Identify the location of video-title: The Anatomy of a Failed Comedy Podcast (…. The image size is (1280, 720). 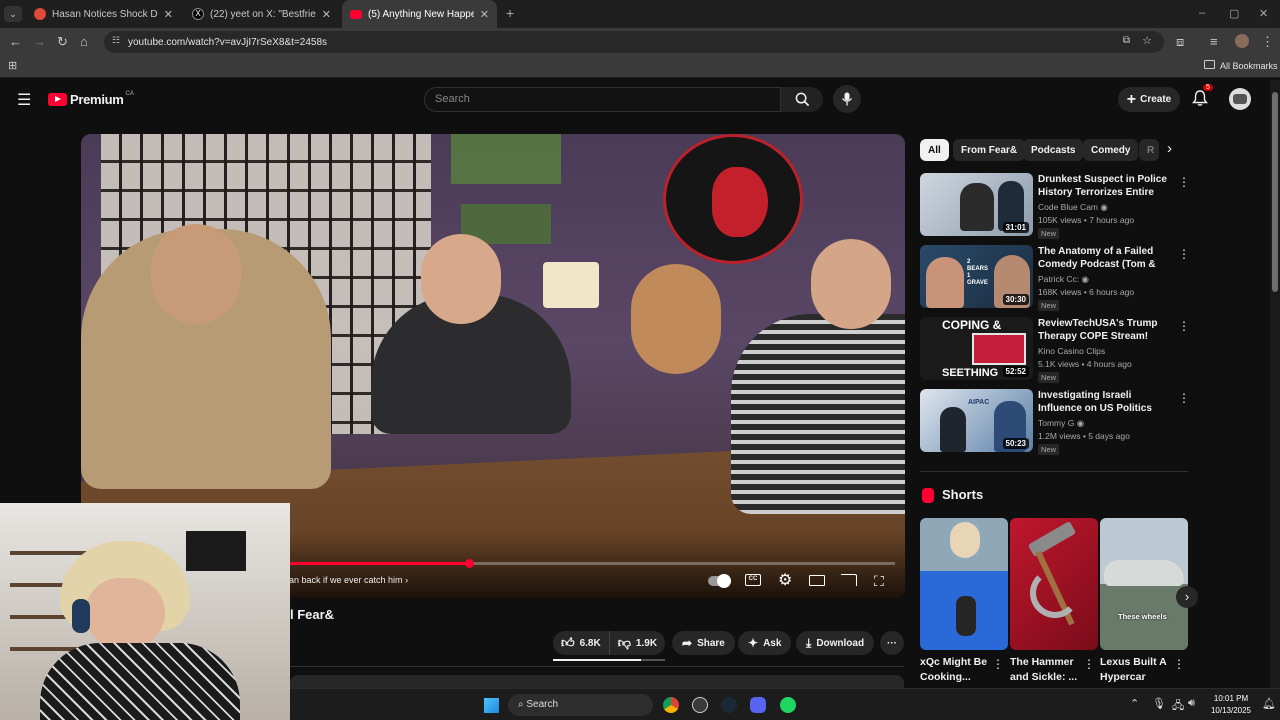
(1107, 258).